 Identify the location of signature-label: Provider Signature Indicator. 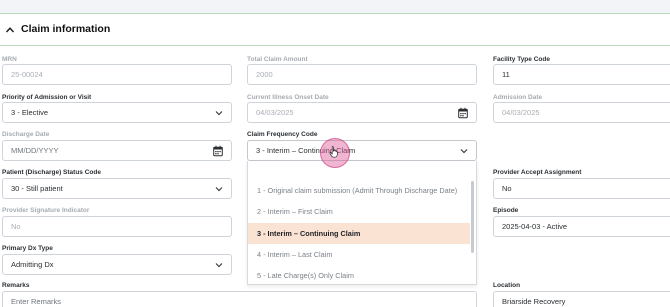
(46, 210).